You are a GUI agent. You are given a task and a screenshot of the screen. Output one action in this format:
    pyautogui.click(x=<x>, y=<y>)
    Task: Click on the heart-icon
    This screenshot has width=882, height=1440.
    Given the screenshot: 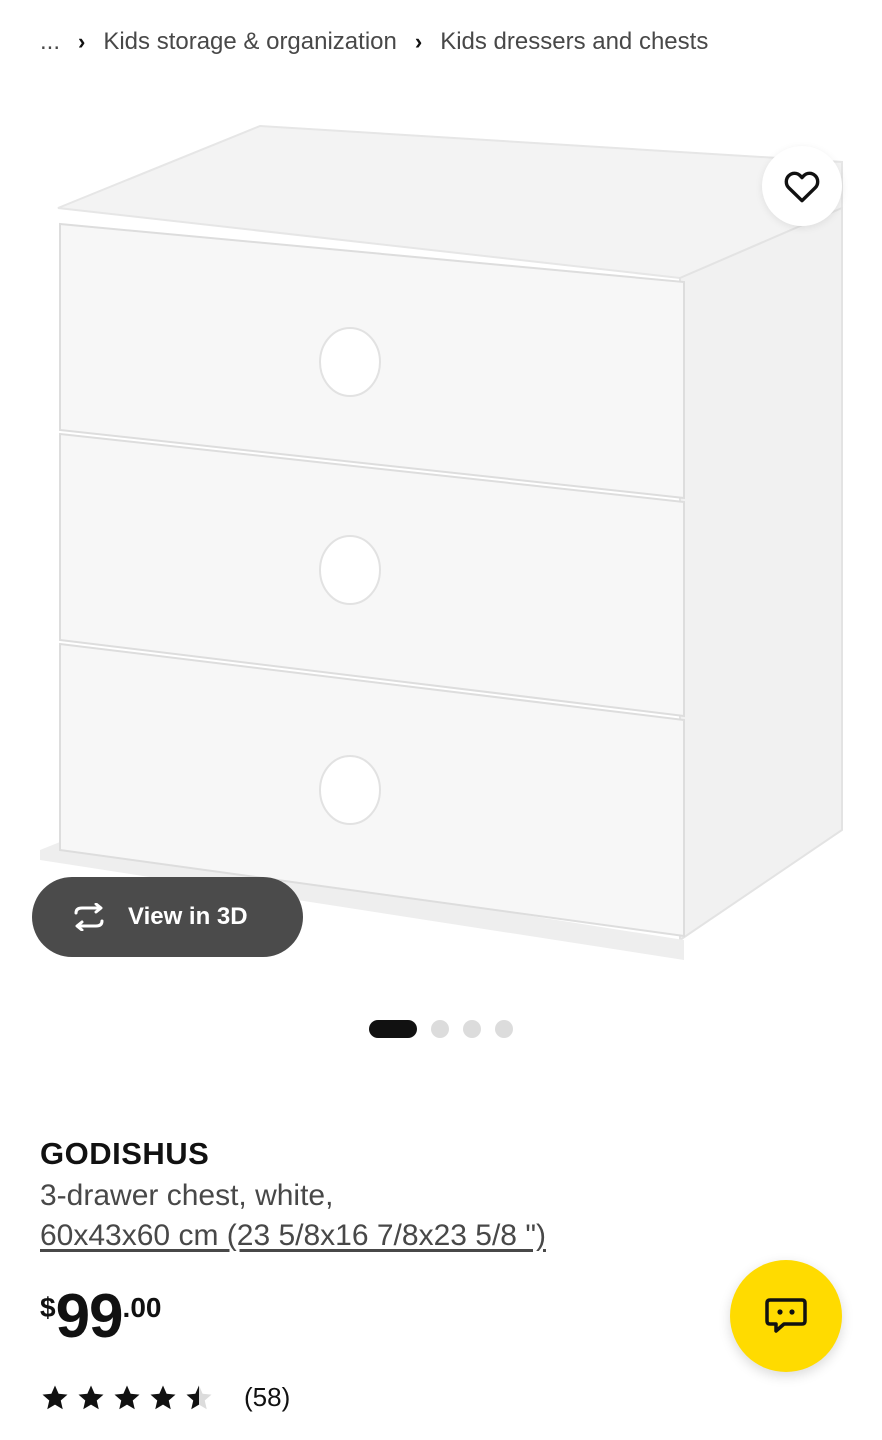 What is the action you would take?
    pyautogui.click(x=802, y=187)
    